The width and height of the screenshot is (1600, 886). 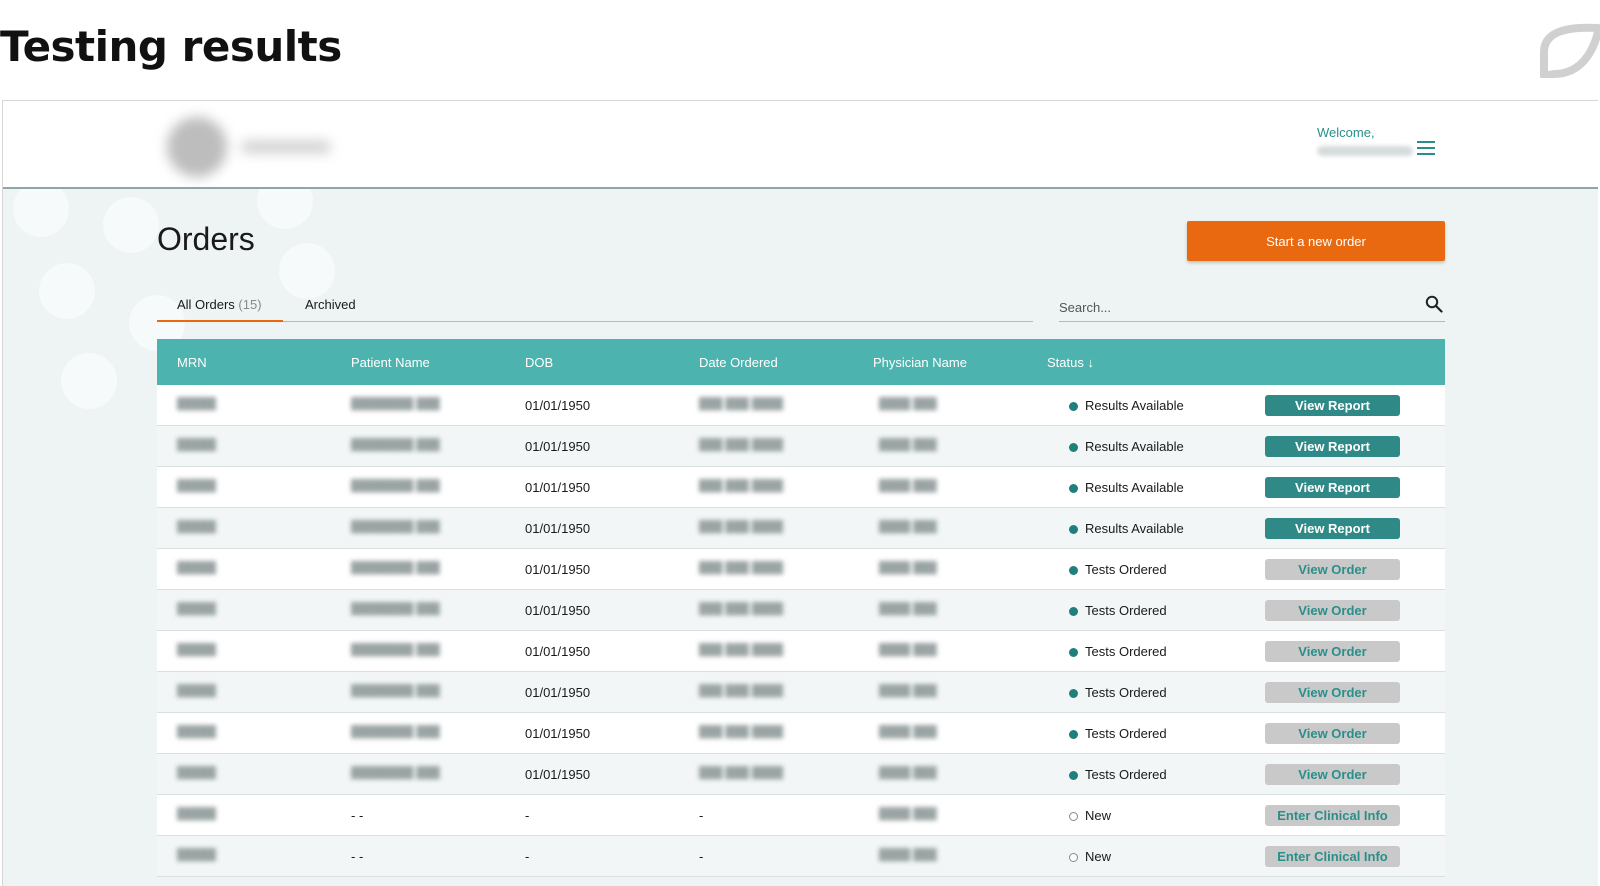 What do you see at coordinates (1365, 151) in the screenshot?
I see `user-name-redacted` at bounding box center [1365, 151].